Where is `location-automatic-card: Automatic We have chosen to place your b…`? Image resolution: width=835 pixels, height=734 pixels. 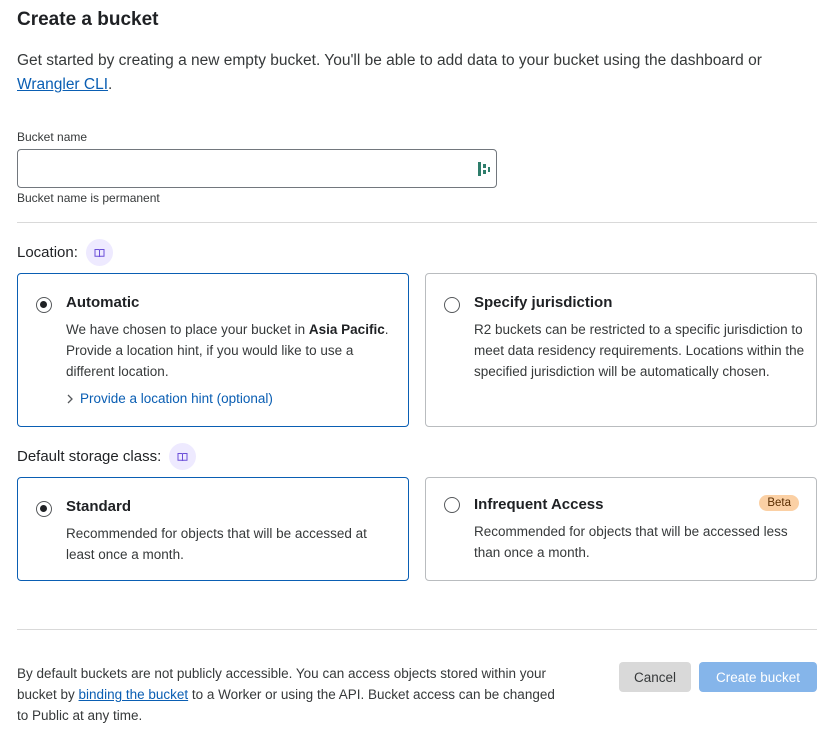 location-automatic-card: Automatic We have chosen to place your b… is located at coordinates (213, 350).